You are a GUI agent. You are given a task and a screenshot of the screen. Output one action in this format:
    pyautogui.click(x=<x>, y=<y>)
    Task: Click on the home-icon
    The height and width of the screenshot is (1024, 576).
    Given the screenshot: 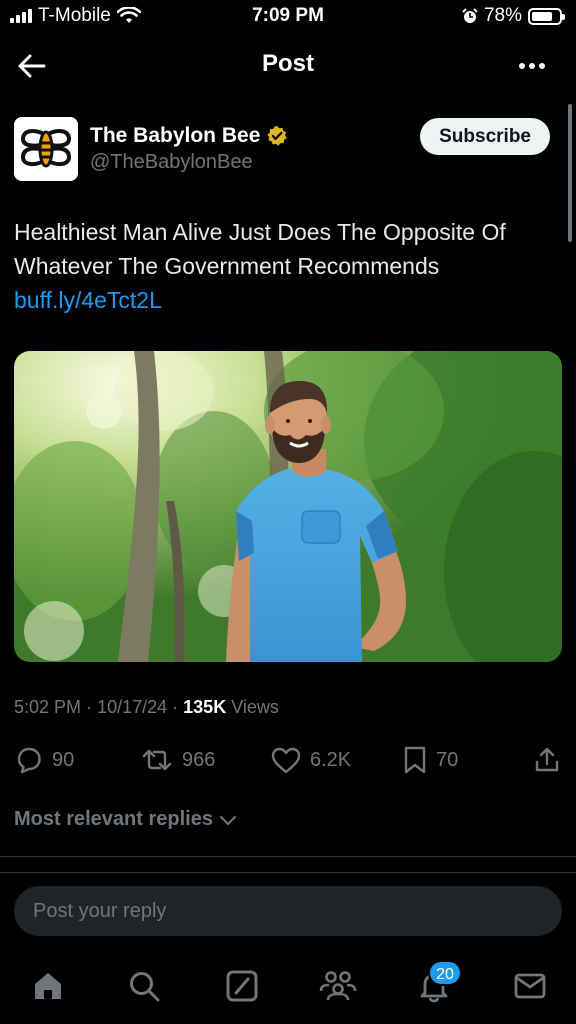 What is the action you would take?
    pyautogui.click(x=48, y=986)
    